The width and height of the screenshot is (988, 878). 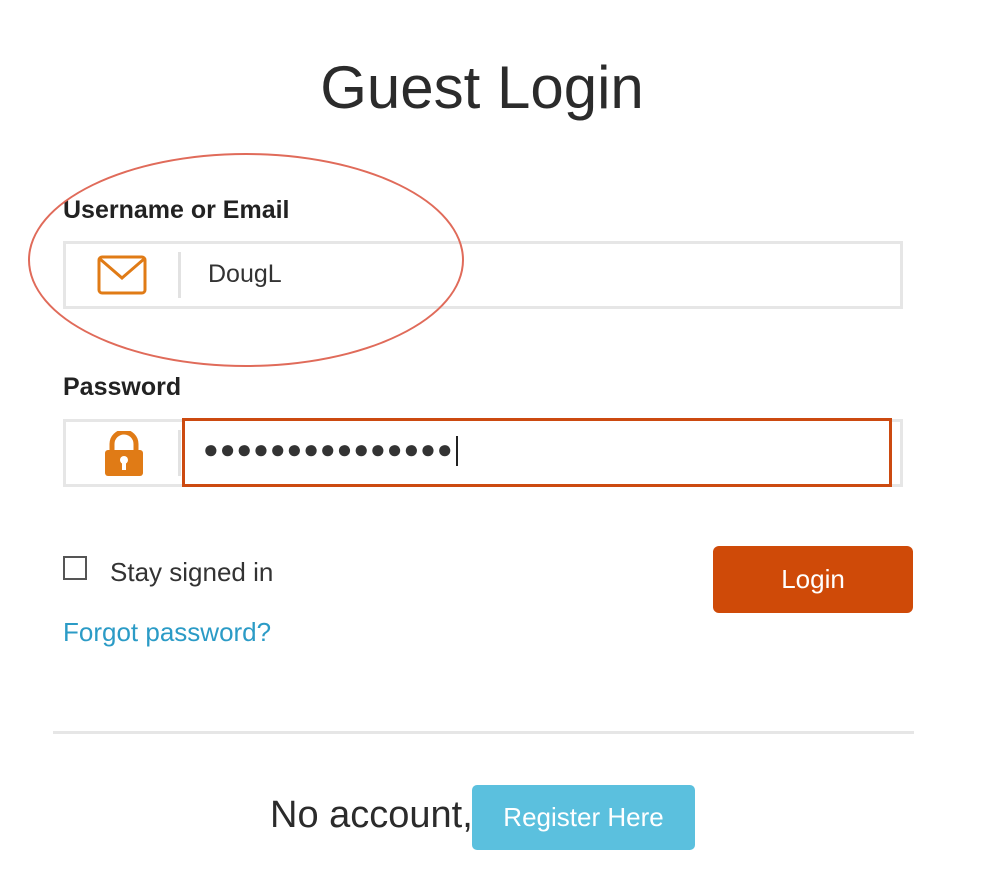 What do you see at coordinates (122, 453) in the screenshot?
I see `lock-icon` at bounding box center [122, 453].